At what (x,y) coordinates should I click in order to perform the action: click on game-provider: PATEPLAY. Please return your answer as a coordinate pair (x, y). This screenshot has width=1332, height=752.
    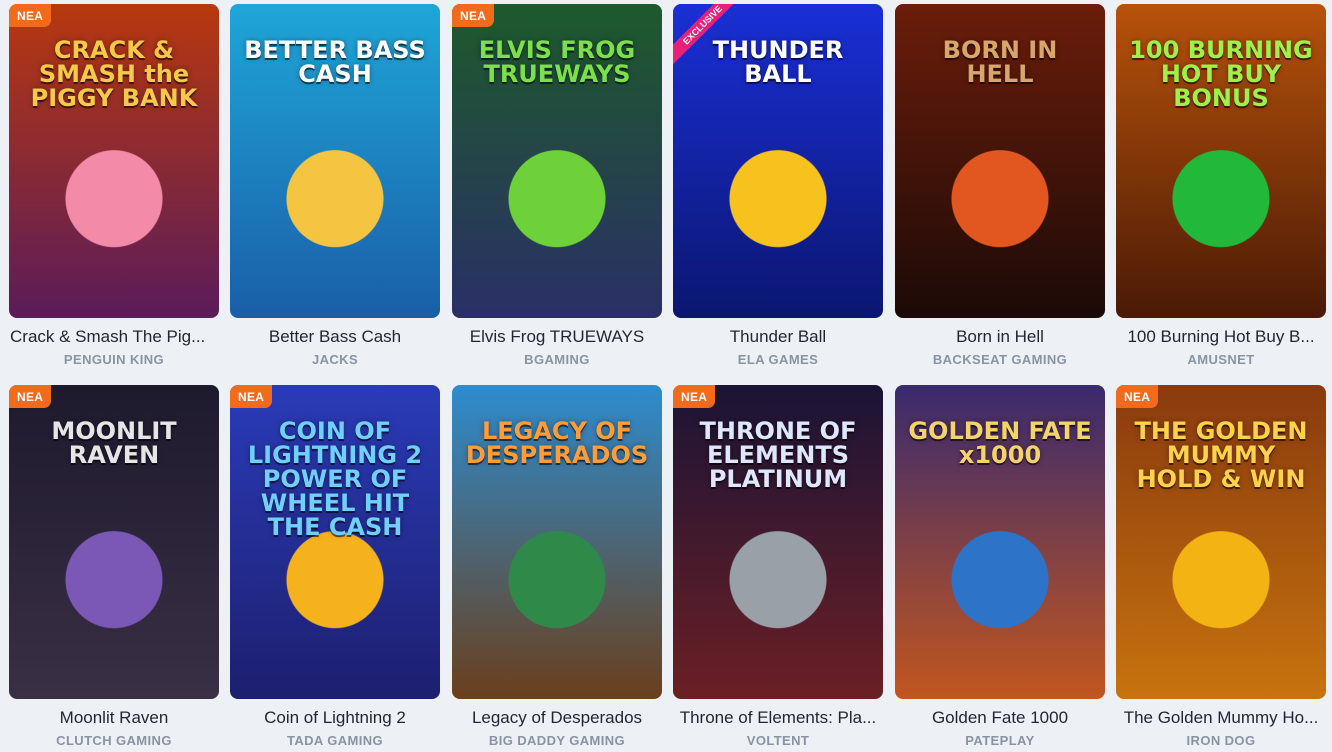
    Looking at the image, I should click on (1000, 740).